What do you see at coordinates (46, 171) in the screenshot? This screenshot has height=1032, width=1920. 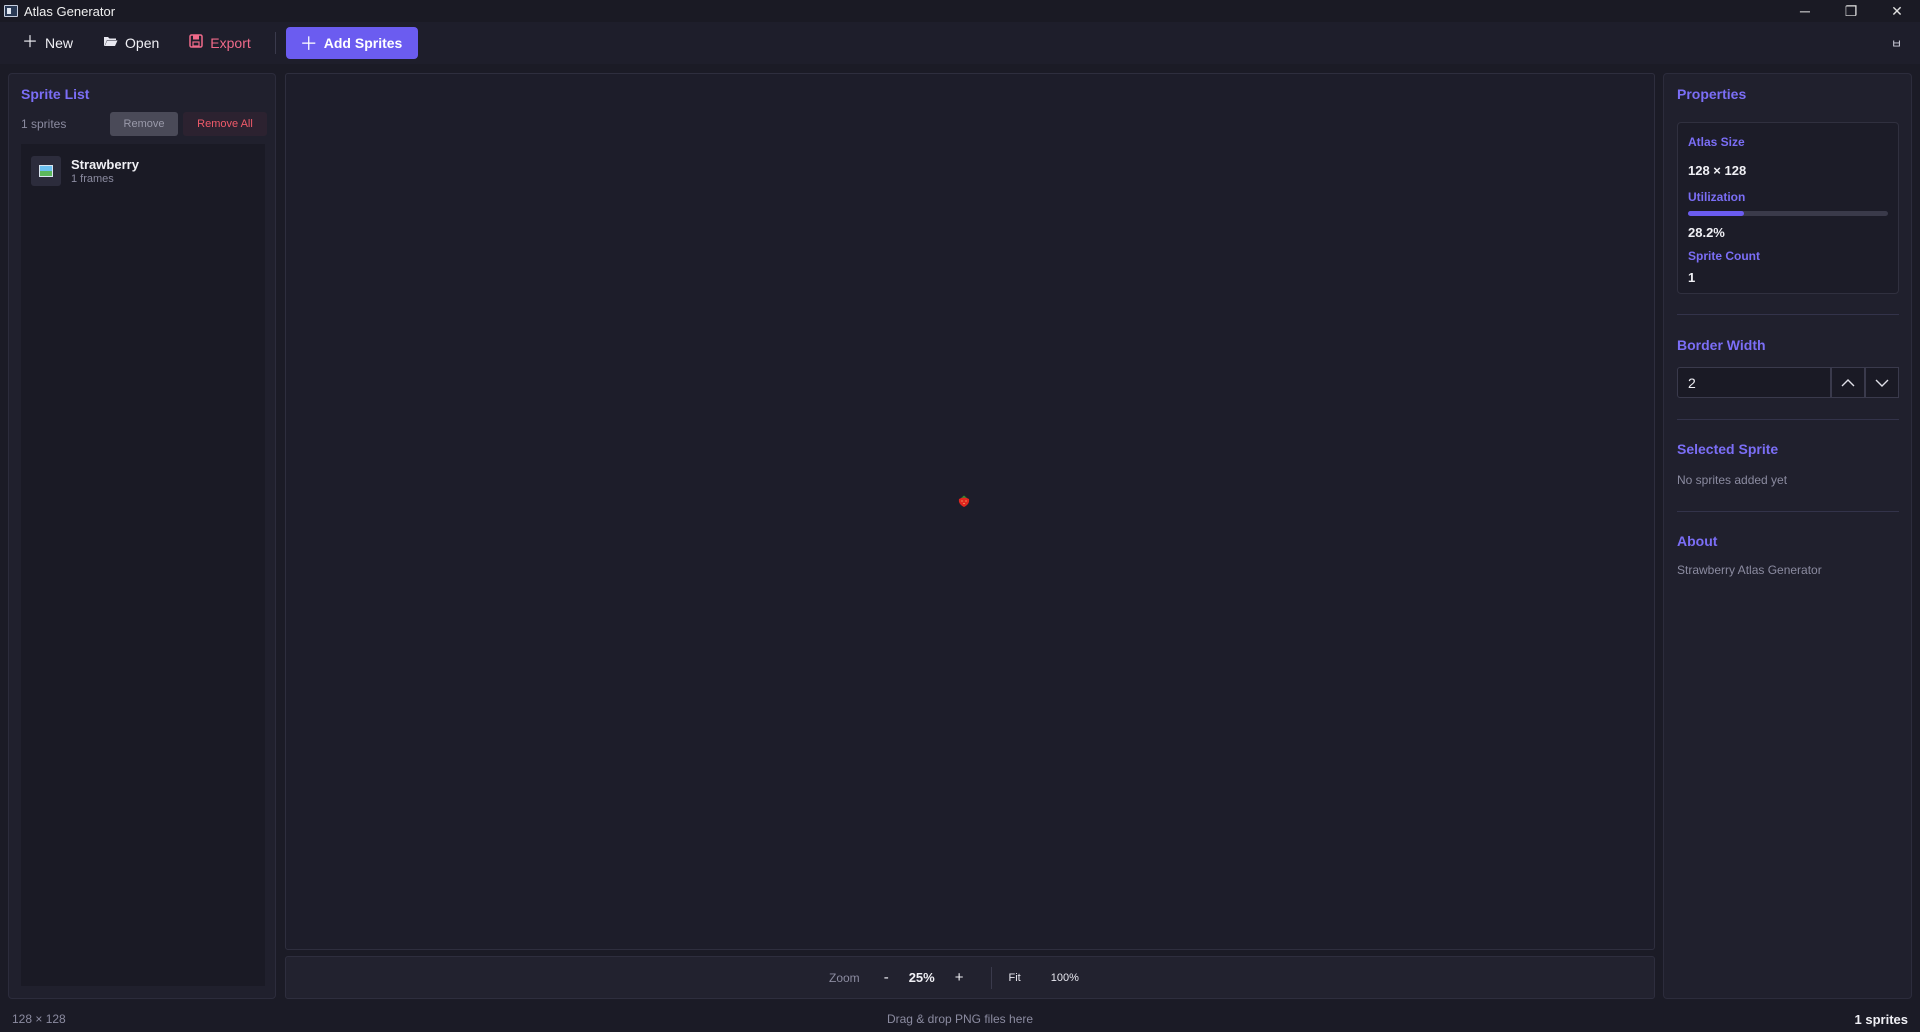 I see `image-icon` at bounding box center [46, 171].